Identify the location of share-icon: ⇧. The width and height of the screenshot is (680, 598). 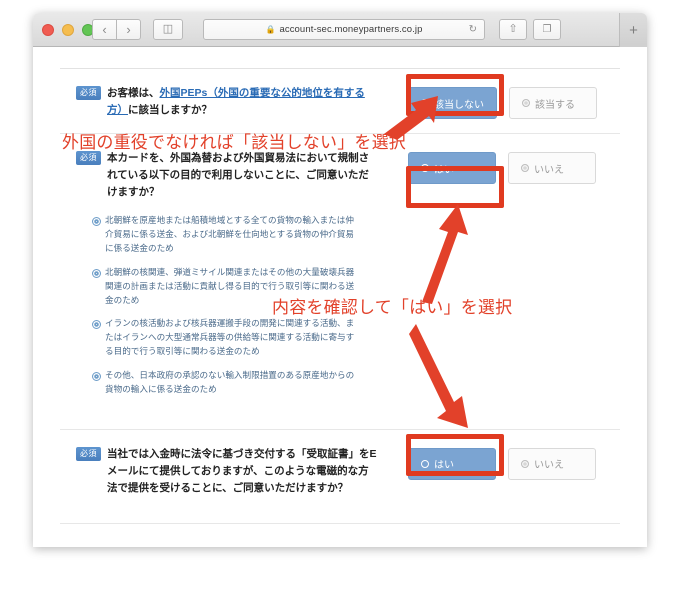
(513, 29).